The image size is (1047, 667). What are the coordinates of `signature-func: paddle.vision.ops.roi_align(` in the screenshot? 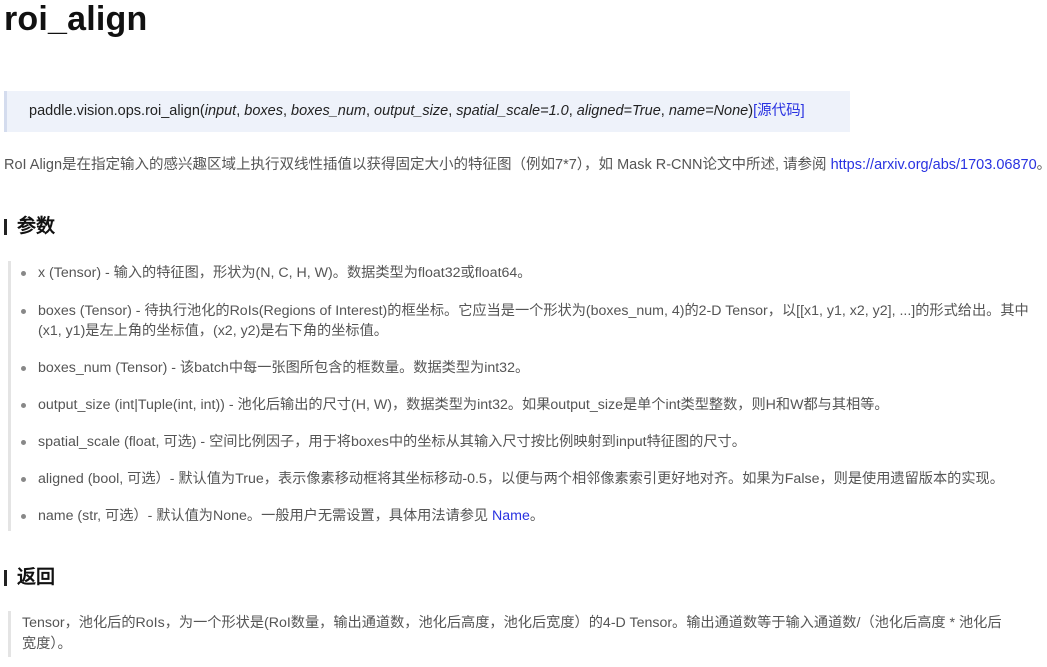 It's located at (117, 111).